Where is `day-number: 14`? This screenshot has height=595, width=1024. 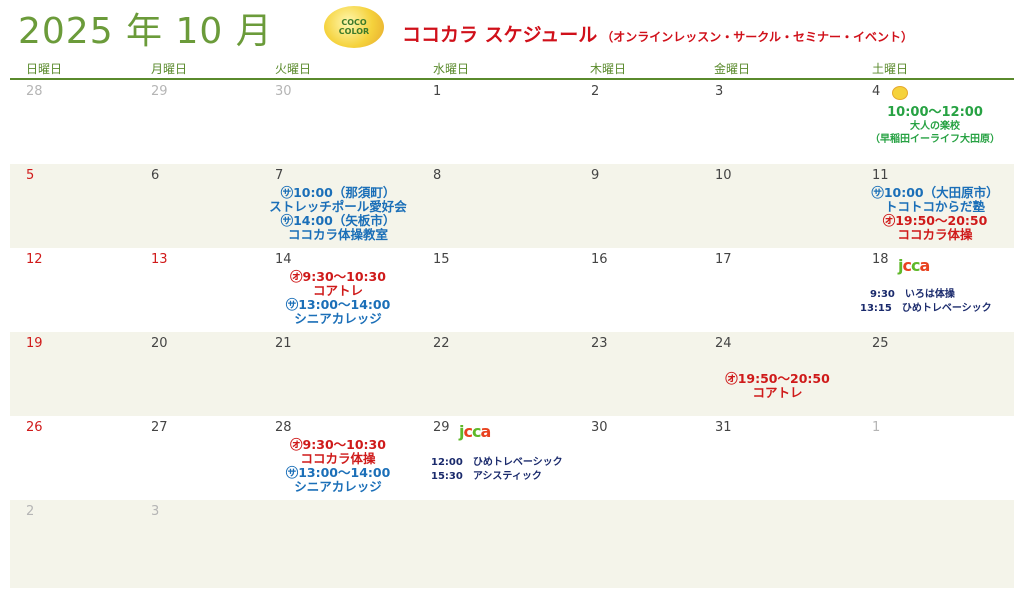 day-number: 14 is located at coordinates (283, 259).